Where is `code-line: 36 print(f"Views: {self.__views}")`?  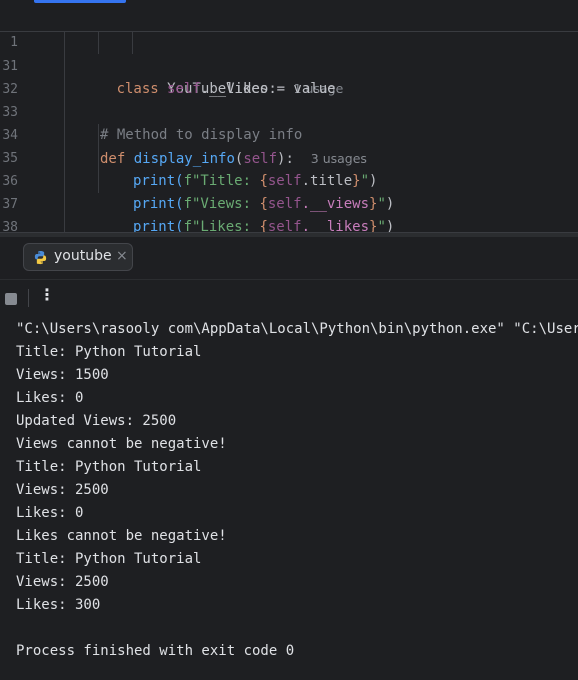 code-line: 36 print(f"Views: {self.__views}") is located at coordinates (289, 179).